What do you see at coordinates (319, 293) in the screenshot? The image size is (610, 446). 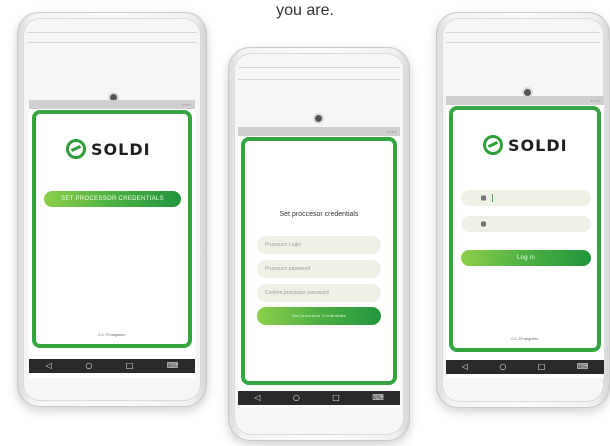 I see `confirm-password-input: Confirm processor password` at bounding box center [319, 293].